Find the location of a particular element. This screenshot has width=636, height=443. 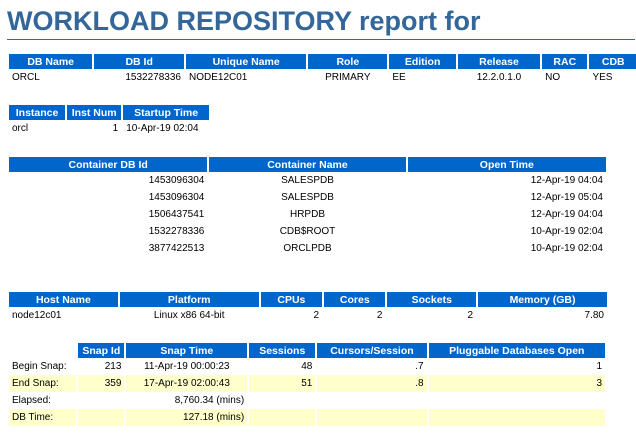

col-header-rac: RAC is located at coordinates (565, 61).